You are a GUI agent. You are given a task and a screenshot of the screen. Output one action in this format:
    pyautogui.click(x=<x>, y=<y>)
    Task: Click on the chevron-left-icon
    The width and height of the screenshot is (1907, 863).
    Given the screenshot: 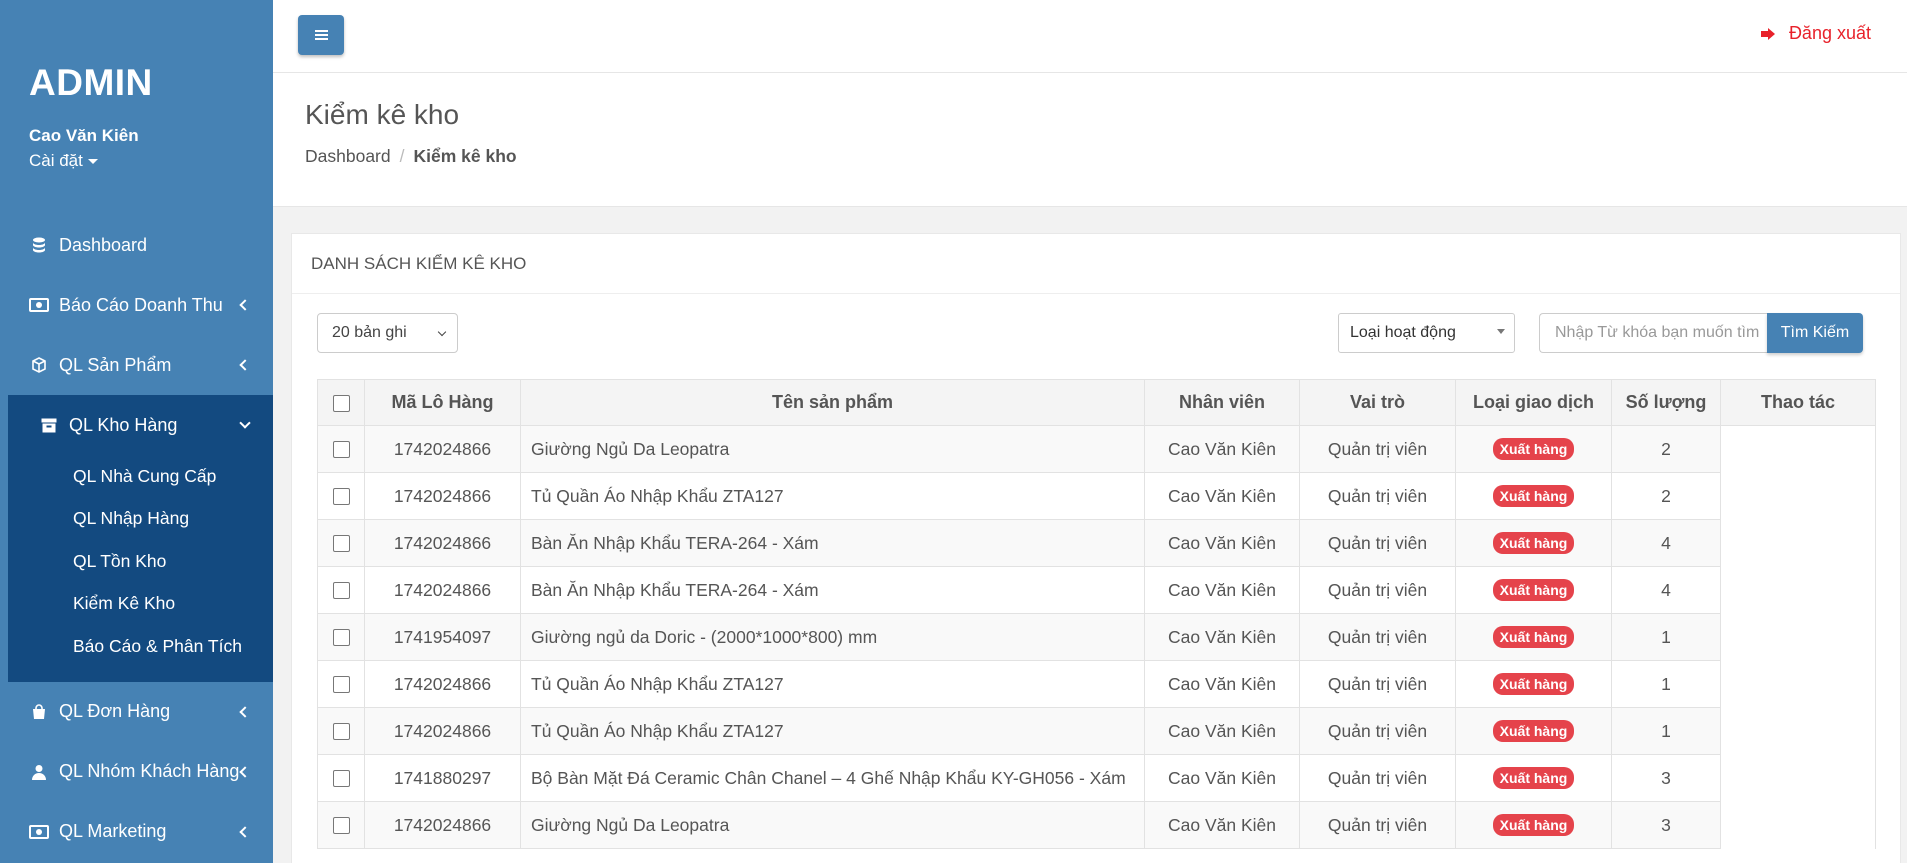 What is the action you would take?
    pyautogui.click(x=245, y=831)
    